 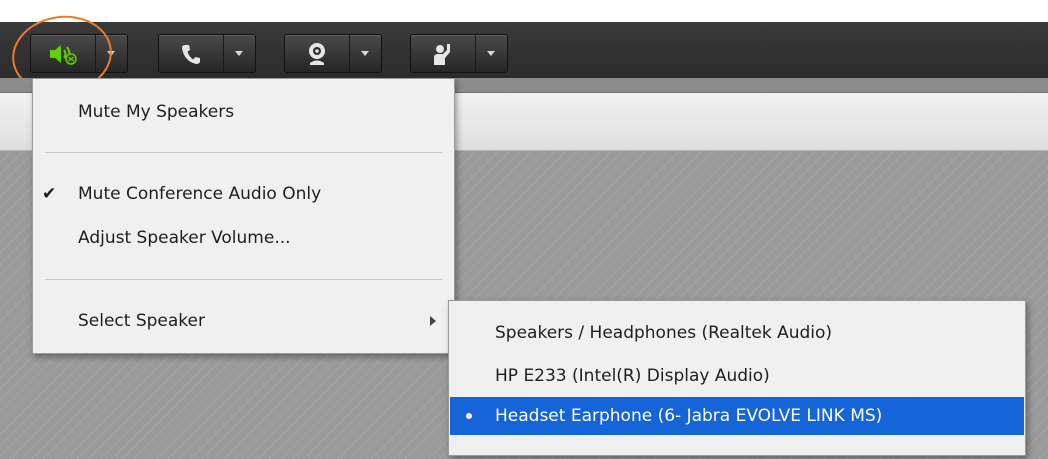 I want to click on speaker-dropdown-button, so click(x=110, y=53).